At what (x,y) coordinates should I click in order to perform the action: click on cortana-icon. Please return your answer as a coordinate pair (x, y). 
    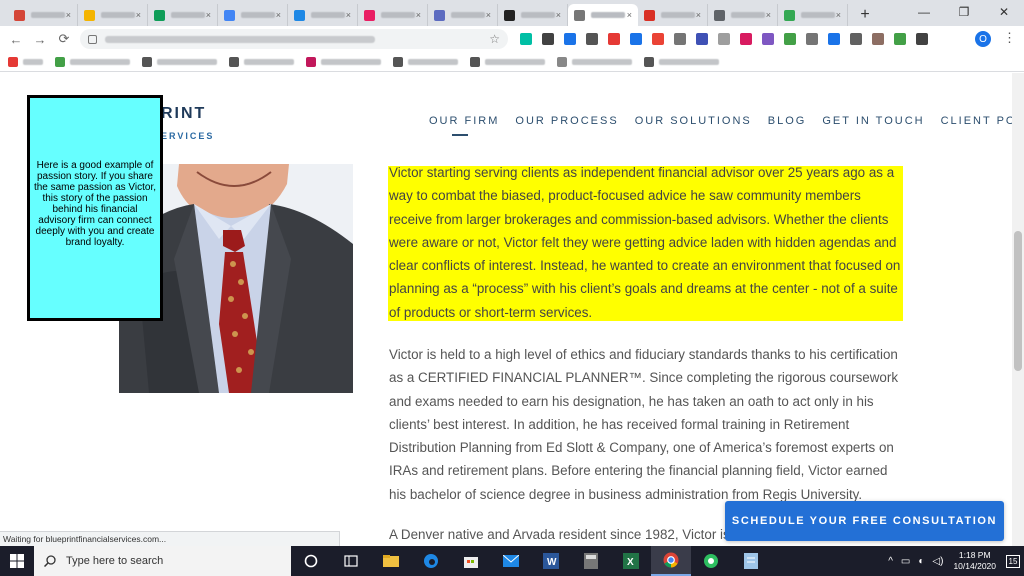
    Looking at the image, I should click on (311, 561).